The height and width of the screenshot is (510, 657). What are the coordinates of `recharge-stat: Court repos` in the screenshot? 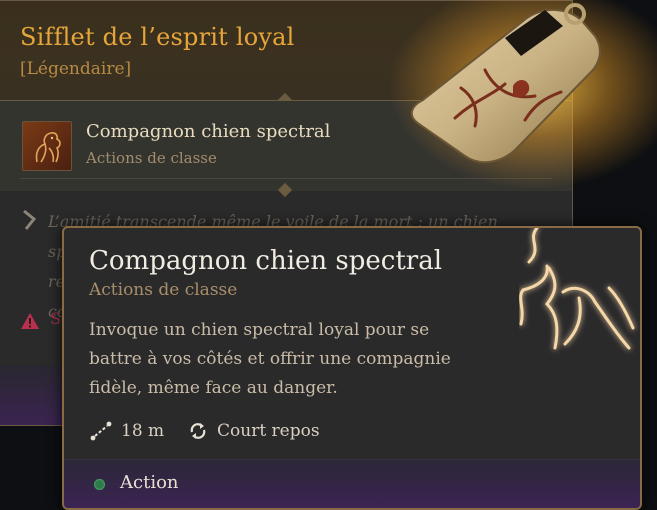 It's located at (253, 431).